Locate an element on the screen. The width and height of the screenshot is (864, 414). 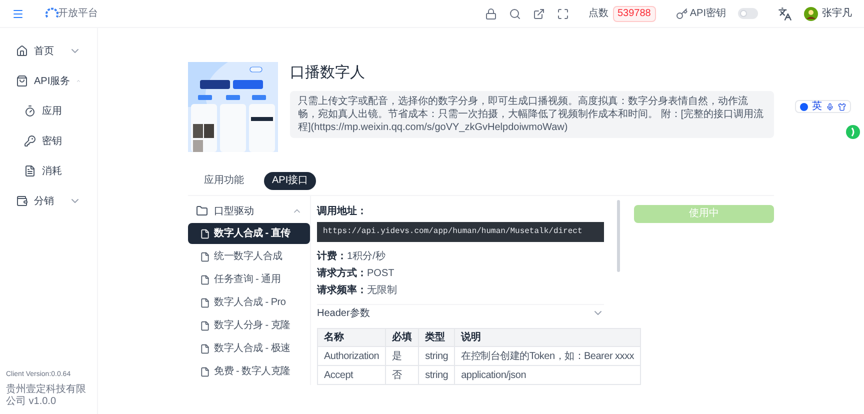
tree-item: 数字人分身 - 克隆 is located at coordinates (249, 325).